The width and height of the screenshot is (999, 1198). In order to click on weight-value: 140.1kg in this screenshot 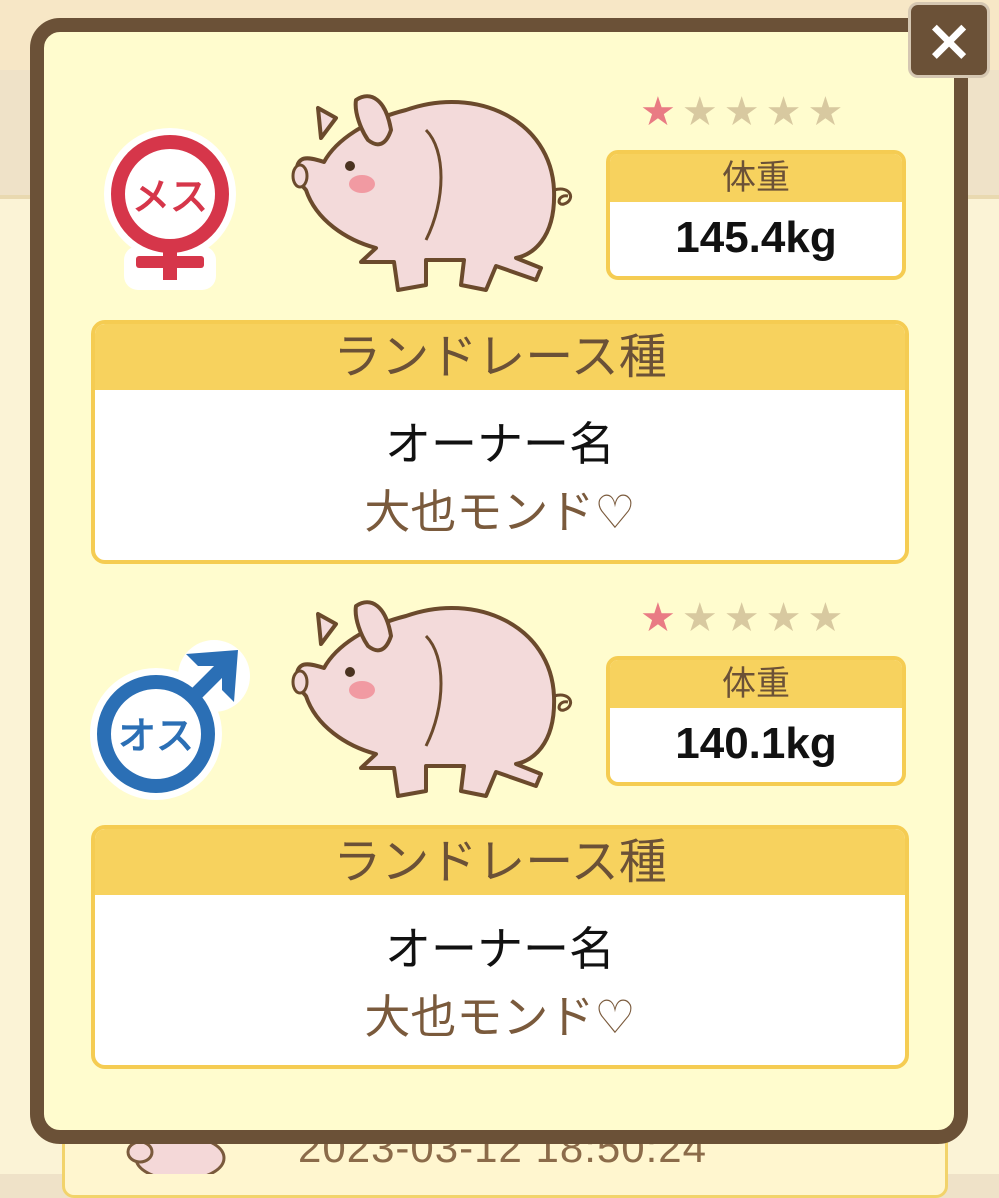, I will do `click(756, 743)`.